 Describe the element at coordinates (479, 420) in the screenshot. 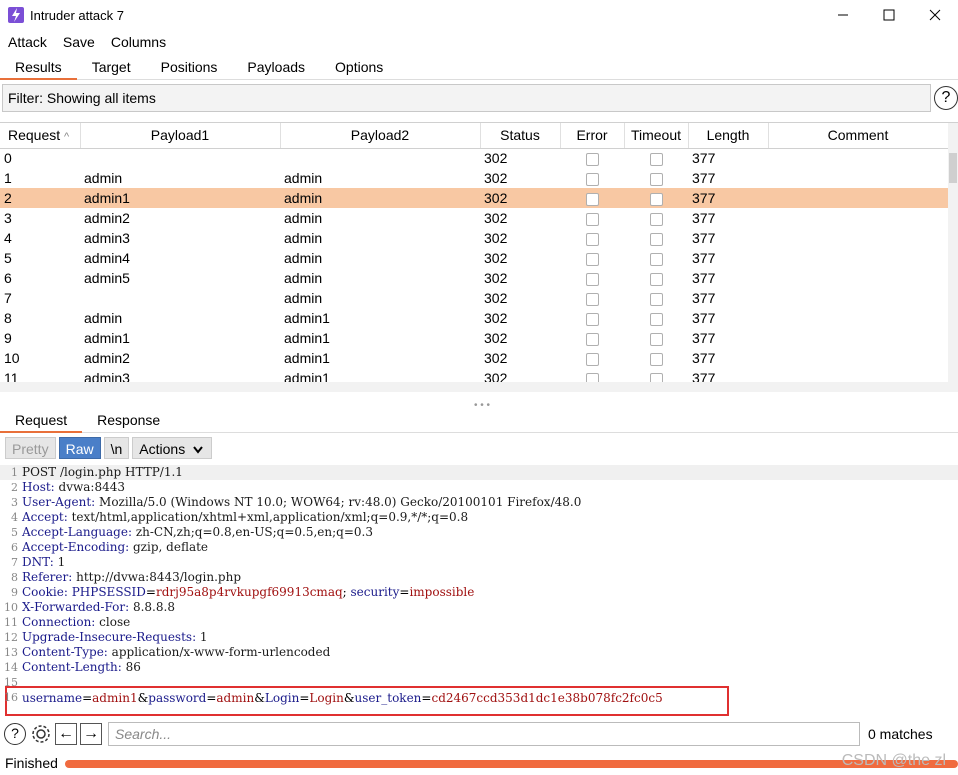

I see `request-response-tabs: Request Response` at that location.